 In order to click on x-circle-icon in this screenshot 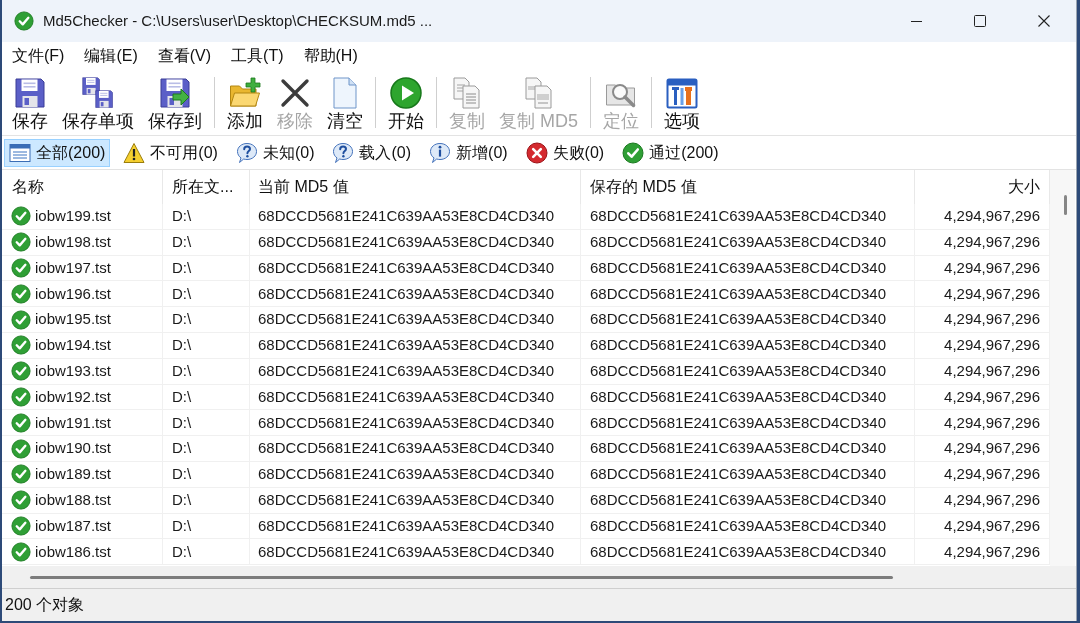, I will do `click(536, 152)`.